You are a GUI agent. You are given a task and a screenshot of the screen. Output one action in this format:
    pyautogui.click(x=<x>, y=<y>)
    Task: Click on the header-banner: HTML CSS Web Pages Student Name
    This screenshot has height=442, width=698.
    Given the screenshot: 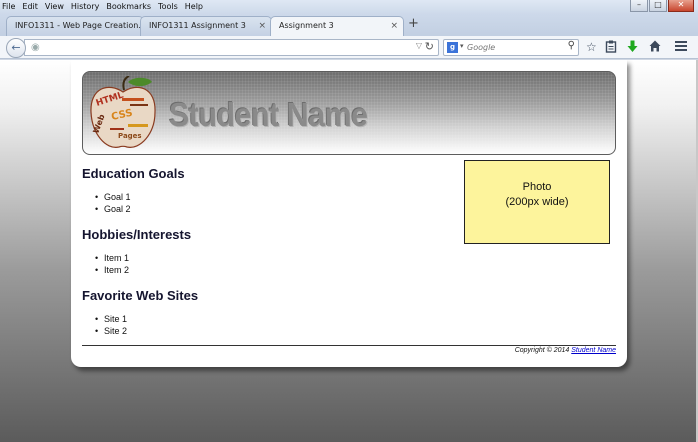 What is the action you would take?
    pyautogui.click(x=349, y=113)
    